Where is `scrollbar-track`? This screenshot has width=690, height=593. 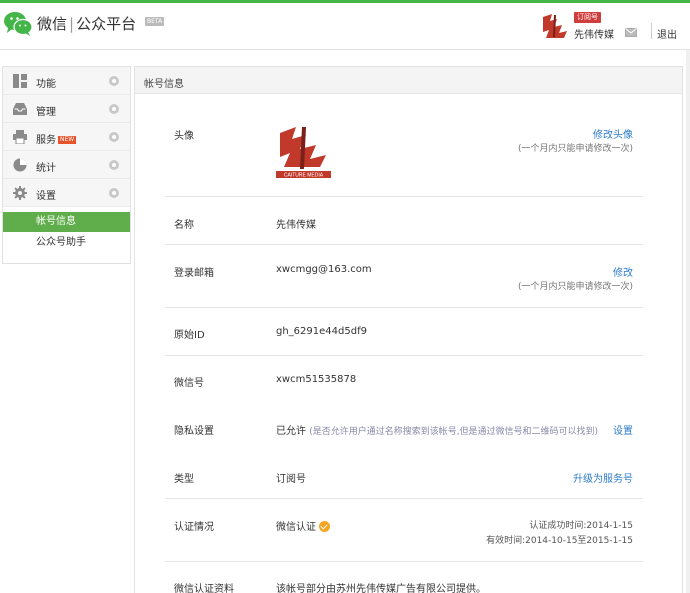 scrollbar-track is located at coordinates (688, 321).